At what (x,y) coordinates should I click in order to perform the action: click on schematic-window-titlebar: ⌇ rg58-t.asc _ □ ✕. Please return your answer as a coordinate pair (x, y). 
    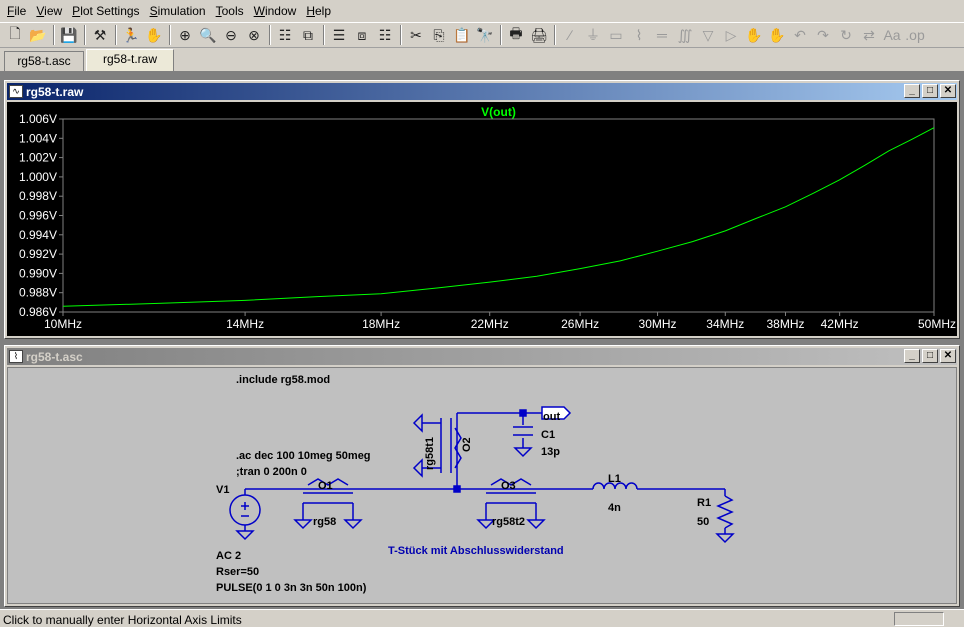
    Looking at the image, I should click on (482, 356).